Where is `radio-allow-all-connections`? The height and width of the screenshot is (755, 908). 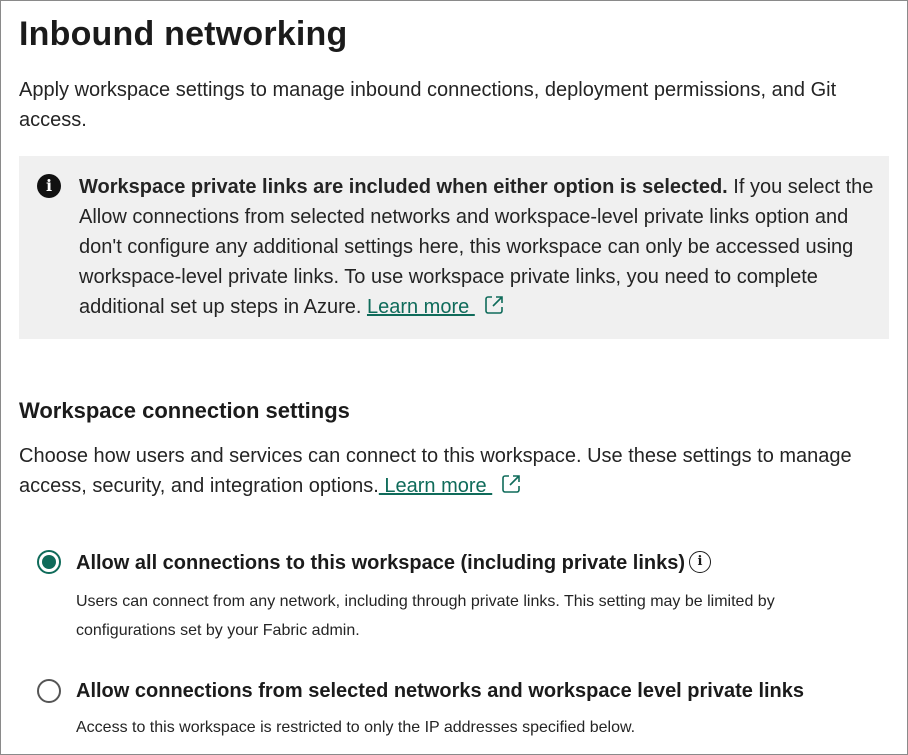 radio-allow-all-connections is located at coordinates (49, 562).